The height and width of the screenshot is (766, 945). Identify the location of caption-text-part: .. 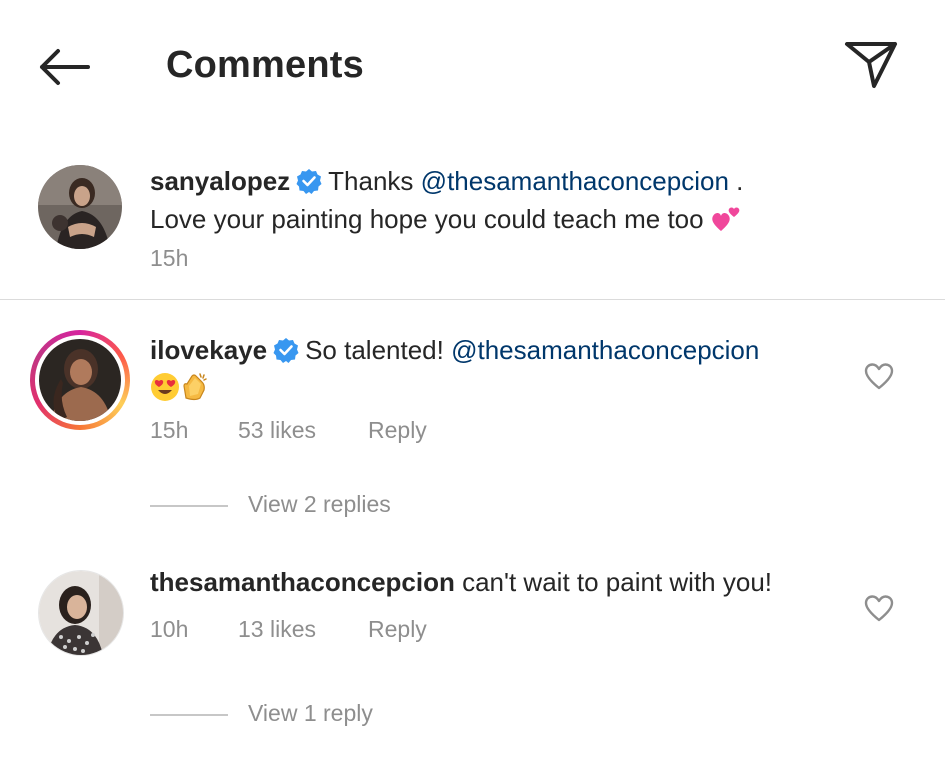
(736, 181).